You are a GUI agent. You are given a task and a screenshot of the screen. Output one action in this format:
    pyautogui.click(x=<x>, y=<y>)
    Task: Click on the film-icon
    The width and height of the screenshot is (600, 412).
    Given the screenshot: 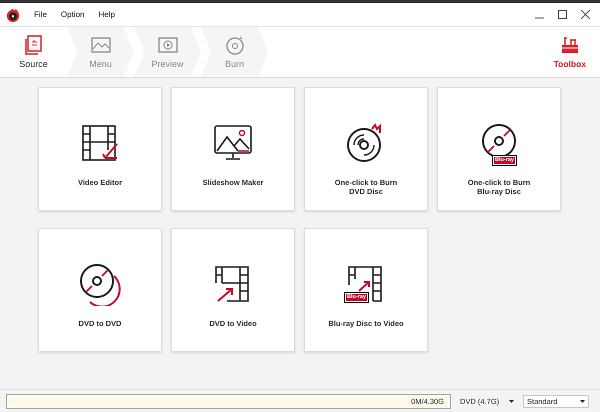 What is the action you would take?
    pyautogui.click(x=366, y=284)
    